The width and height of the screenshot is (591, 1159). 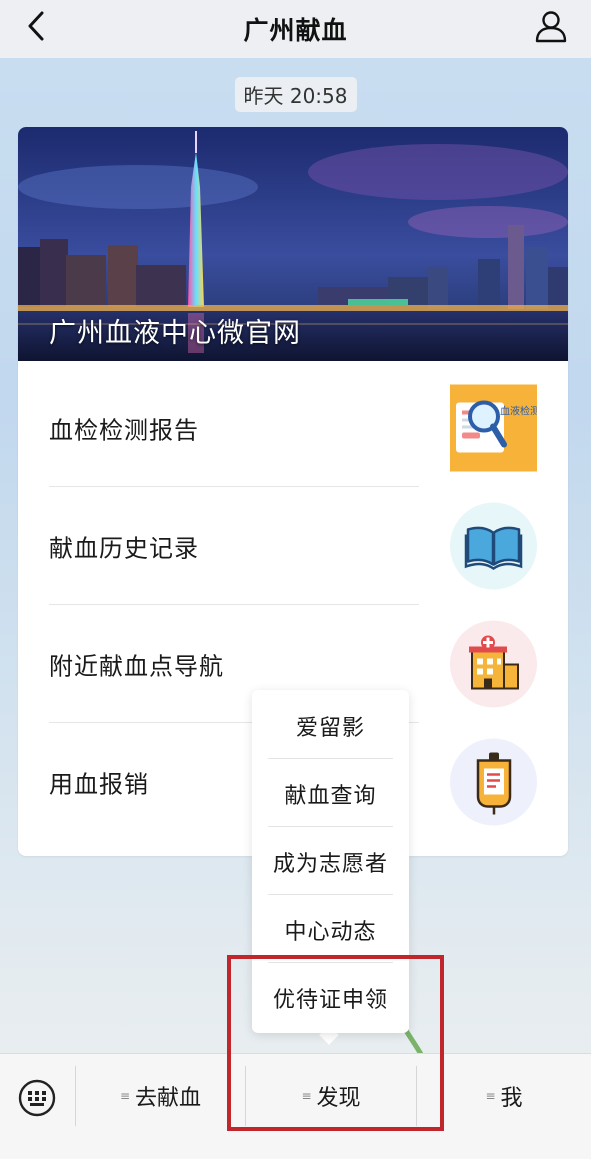 What do you see at coordinates (330, 725) in the screenshot?
I see `submenu-item-ai-liu-ying: 爱留影` at bounding box center [330, 725].